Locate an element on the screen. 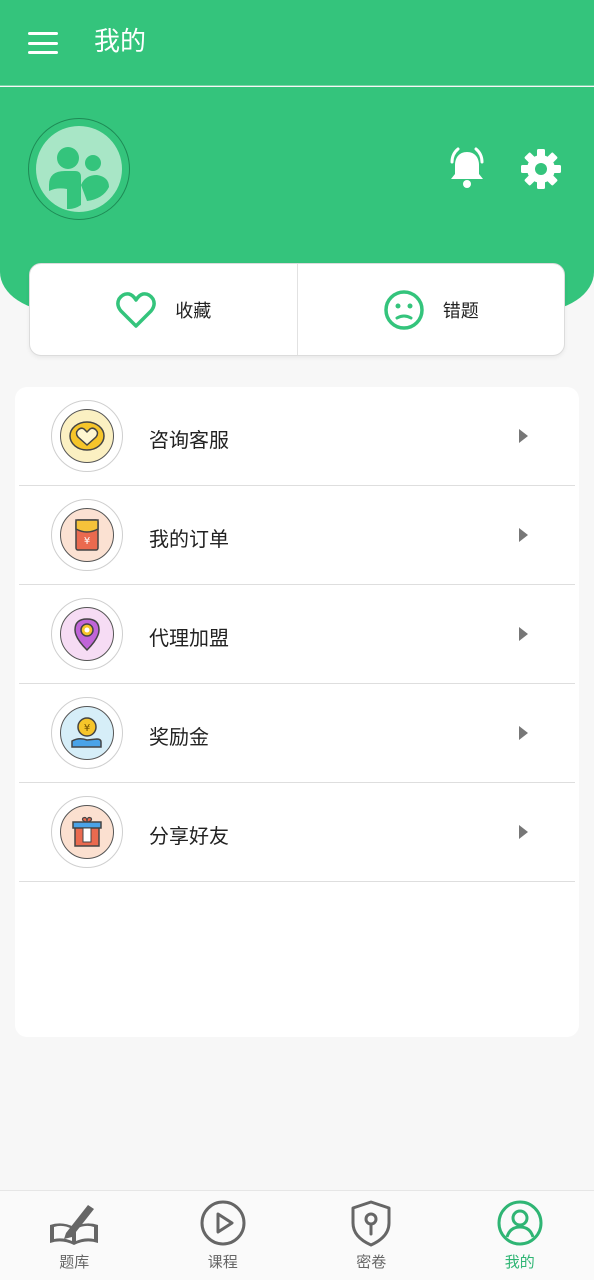  list-item-customer-service: 咨询客服 is located at coordinates (297, 436).